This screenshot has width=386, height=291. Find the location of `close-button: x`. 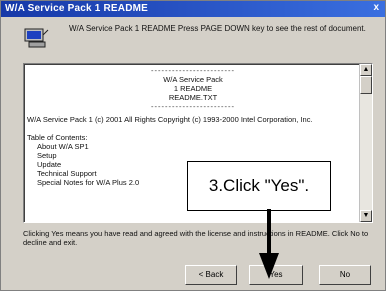

close-button: x is located at coordinates (376, 7).